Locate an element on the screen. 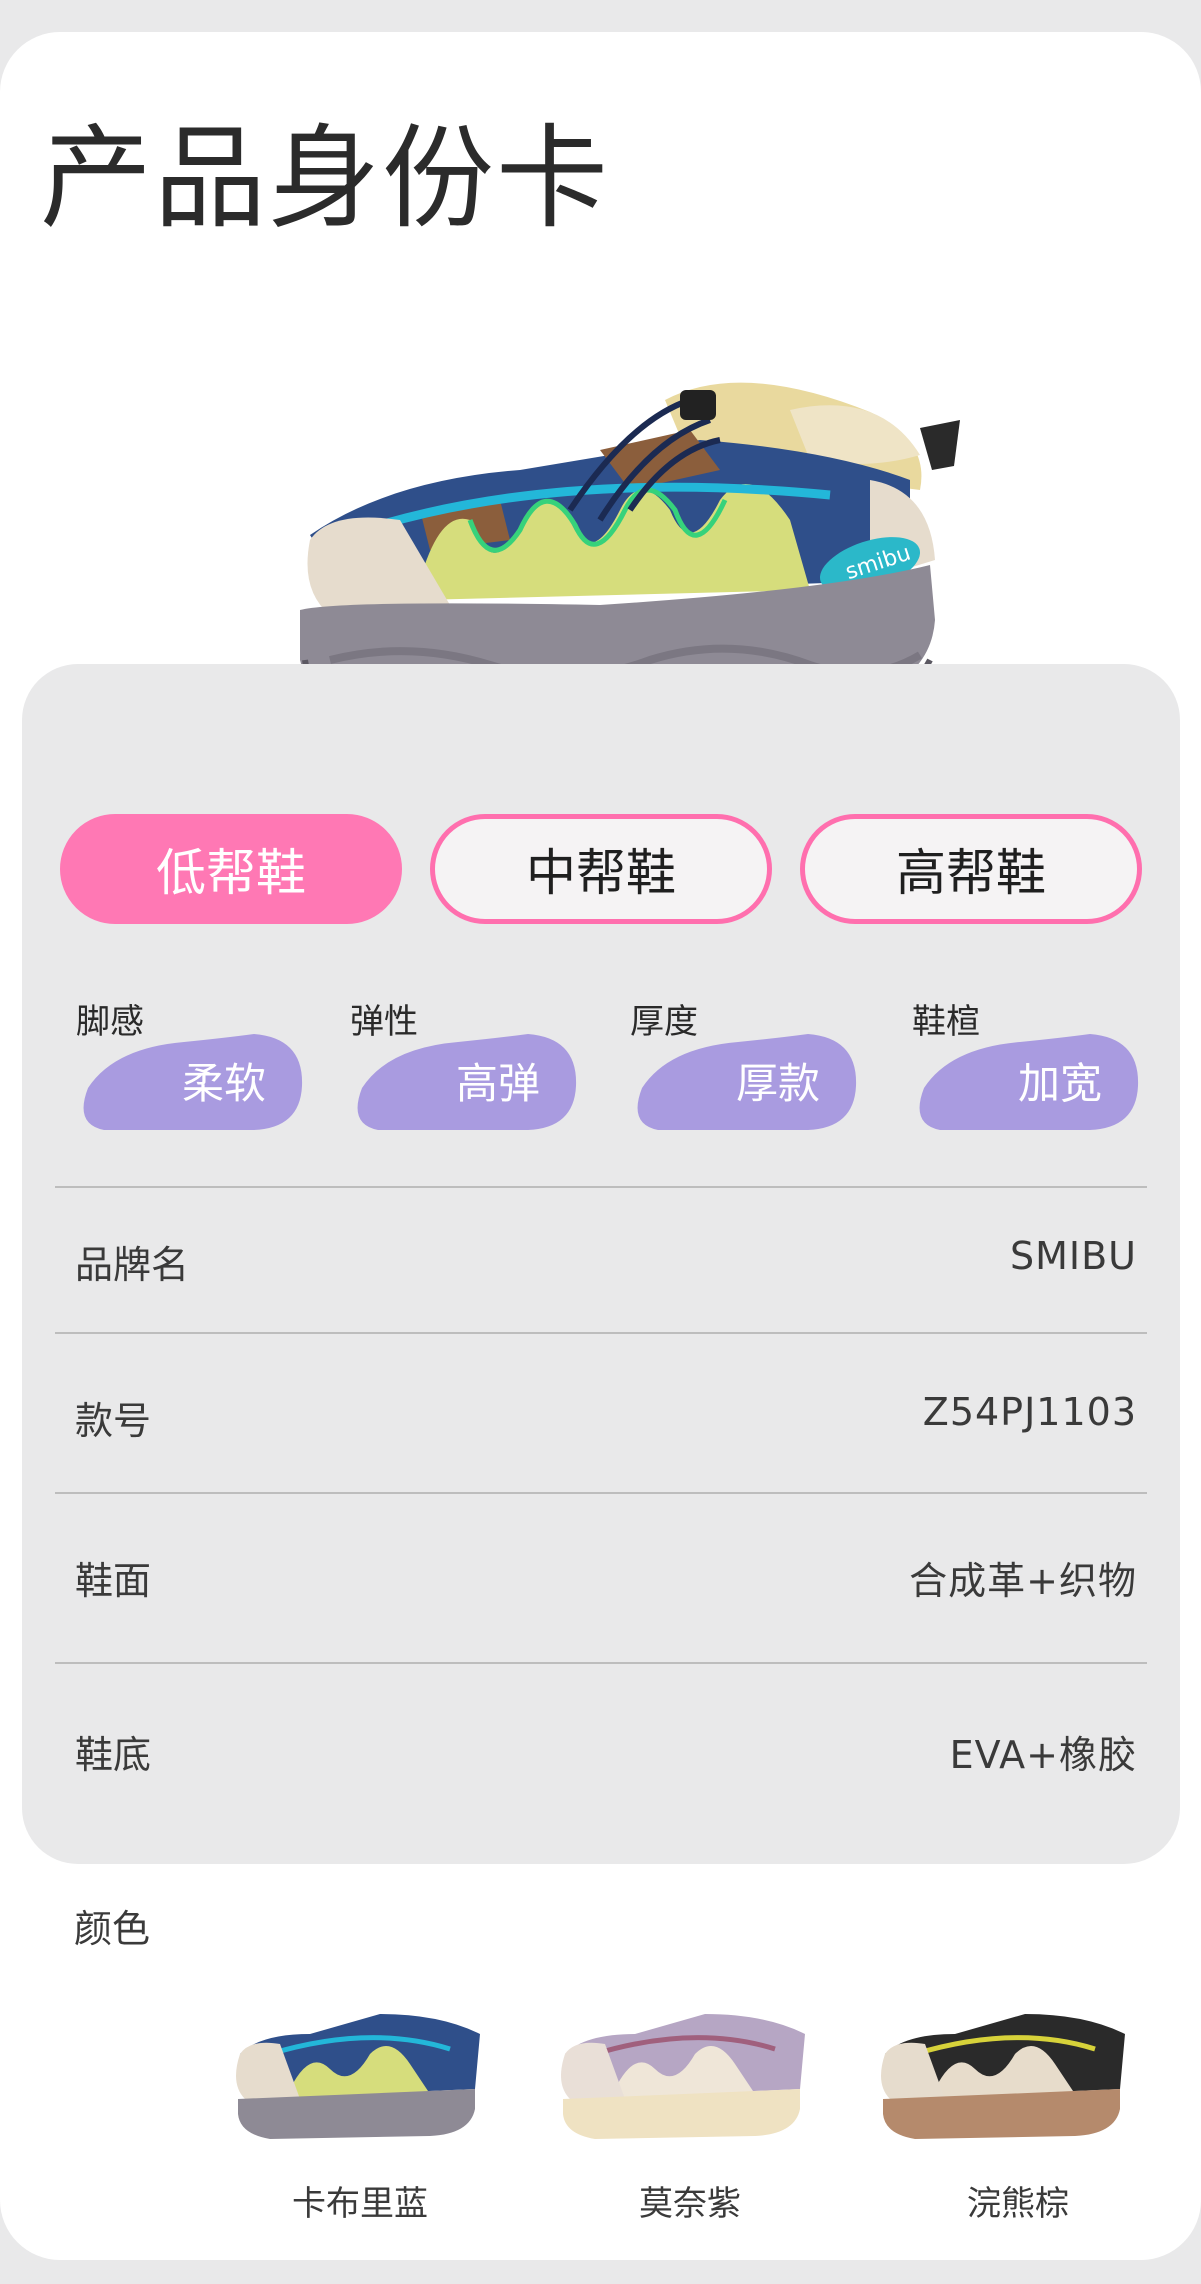  tab-mid-top: 中帮鞋 is located at coordinates (601, 869).